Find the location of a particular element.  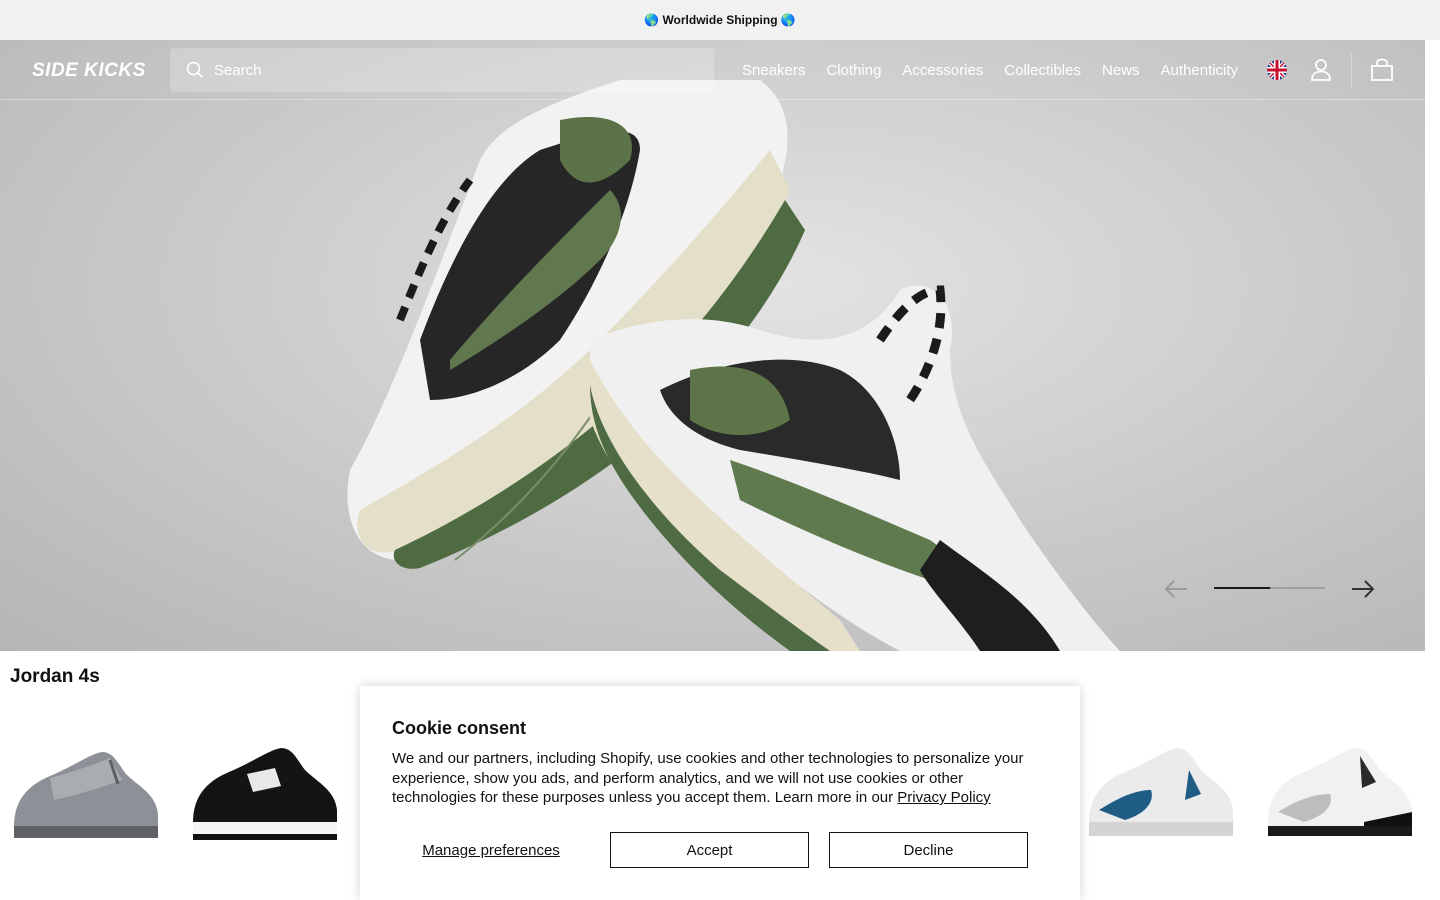

slider-prev-button is located at coordinates (1176, 589).